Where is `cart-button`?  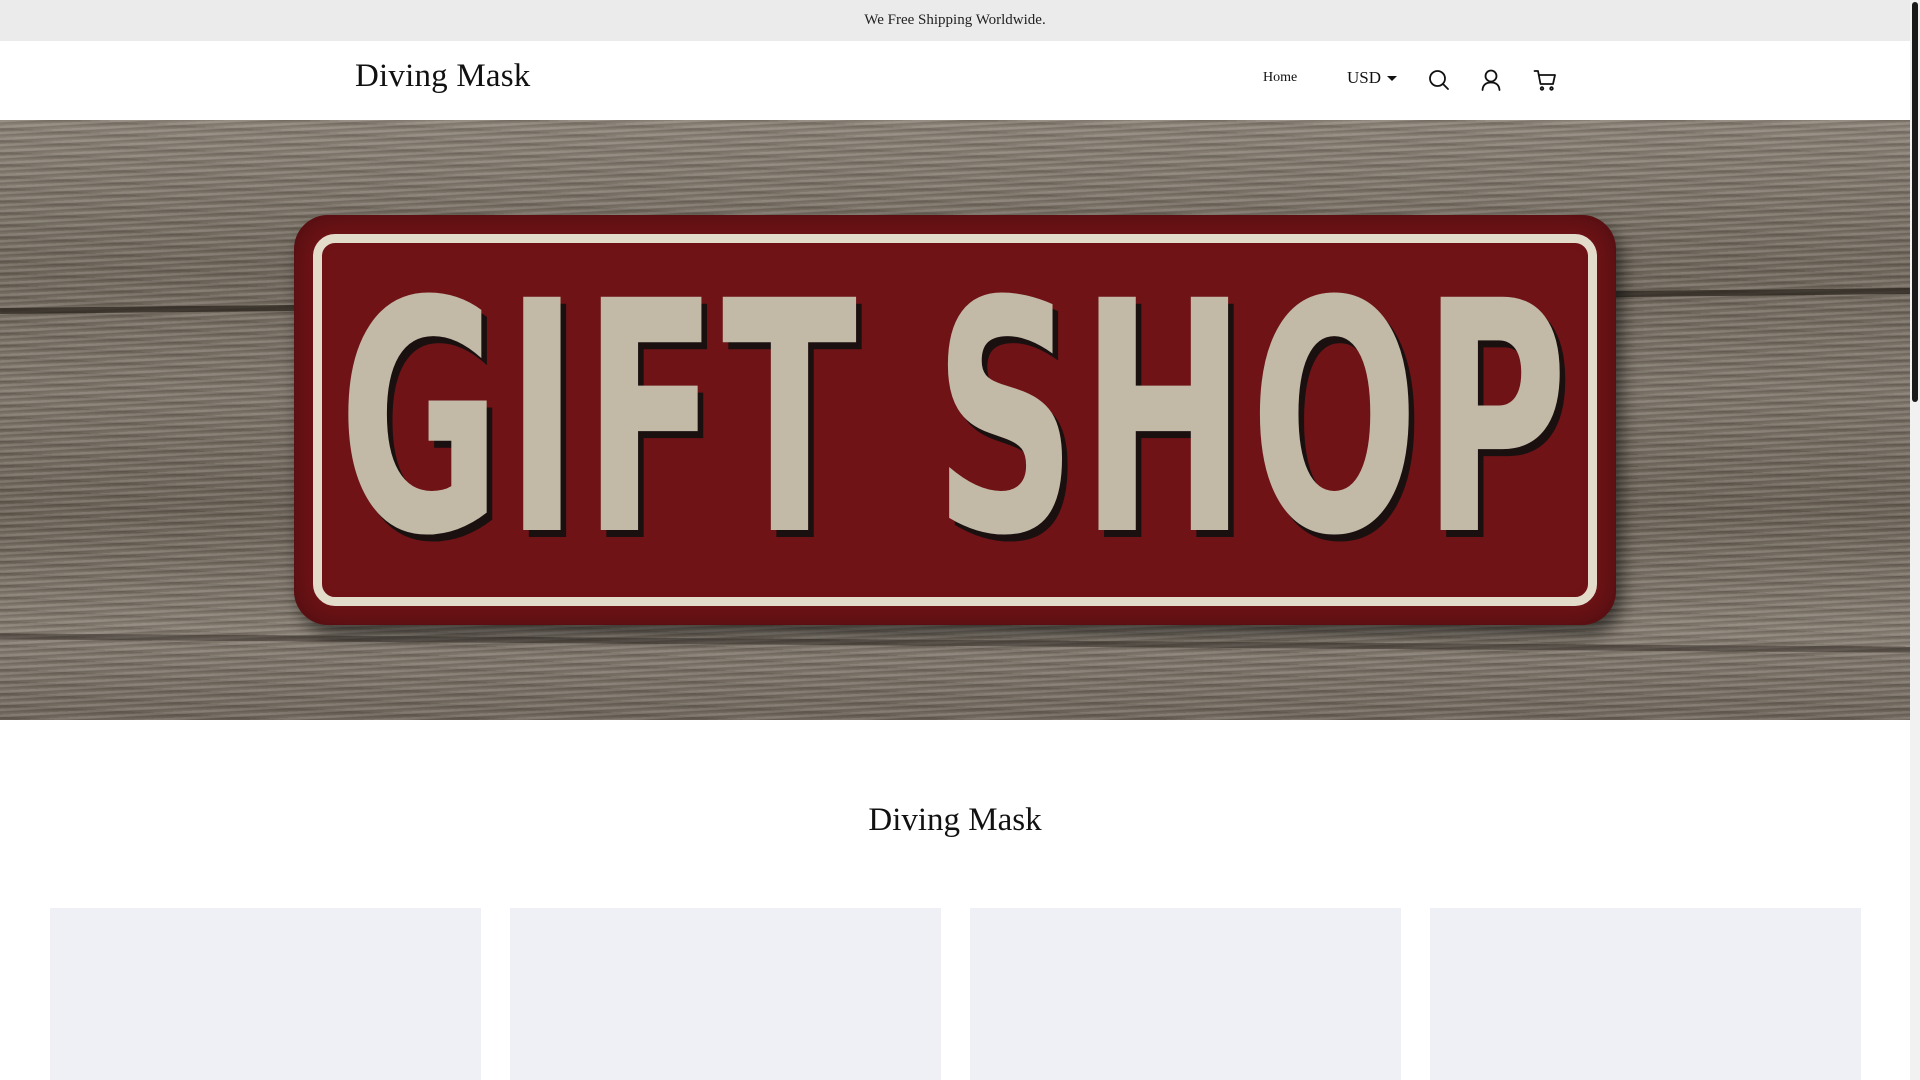 cart-button is located at coordinates (1545, 80).